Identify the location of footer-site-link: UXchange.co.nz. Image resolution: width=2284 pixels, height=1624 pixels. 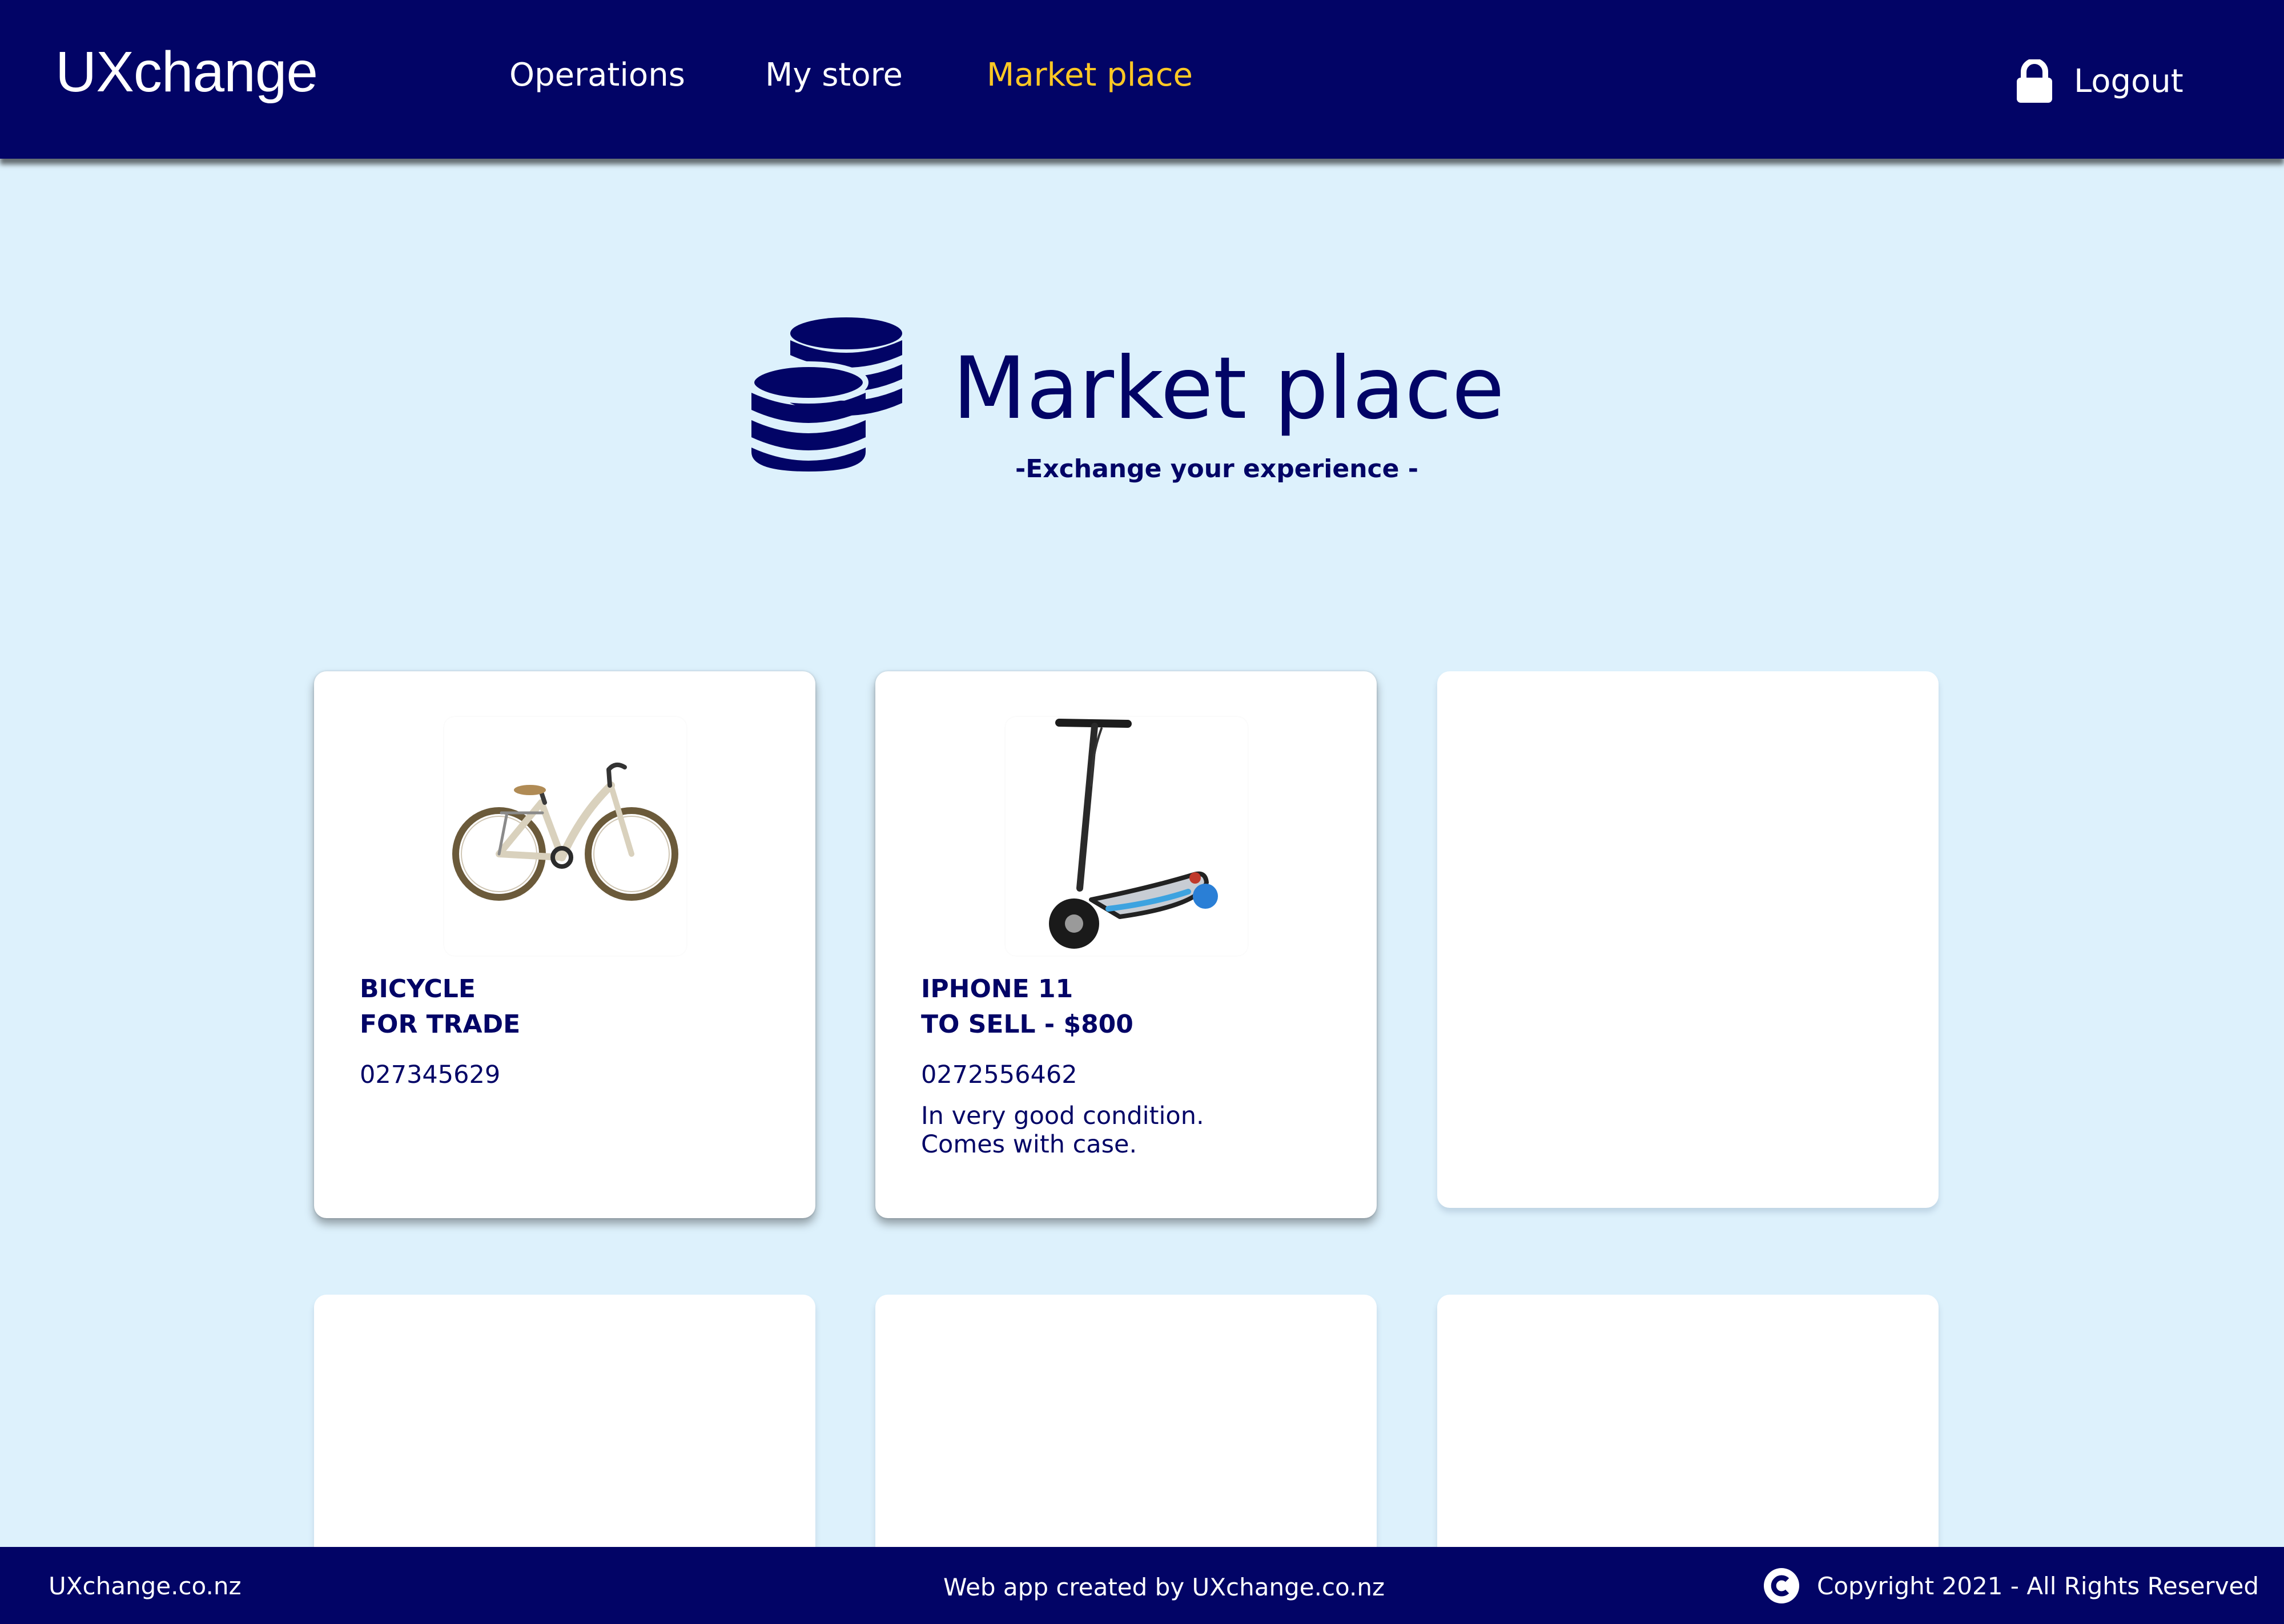
(145, 1586).